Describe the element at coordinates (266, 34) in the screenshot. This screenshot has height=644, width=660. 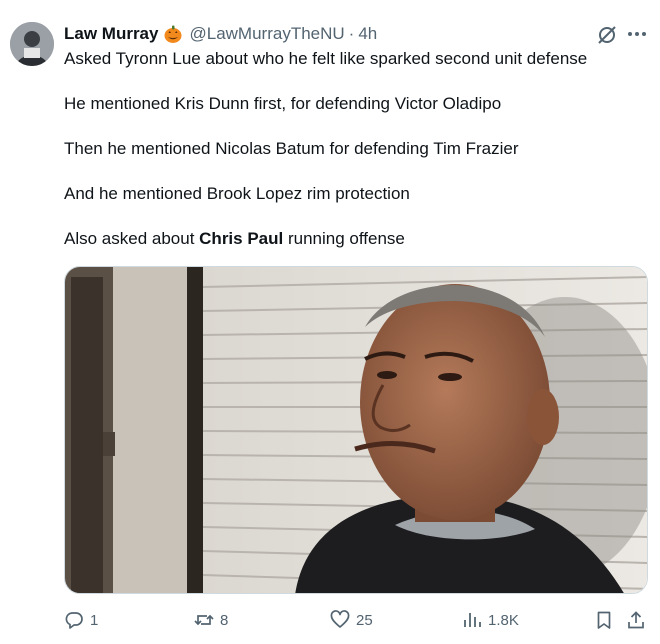
I see `author-handle: @LawMurrayTheNU` at that location.